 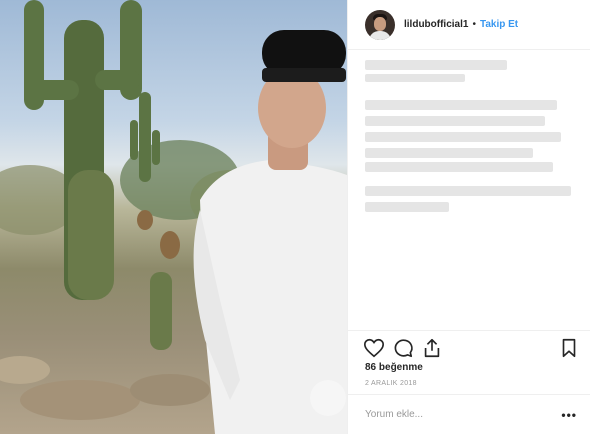 What do you see at coordinates (469, 25) in the screenshot?
I see `post-header: lildubofficial1 • Takip Et` at bounding box center [469, 25].